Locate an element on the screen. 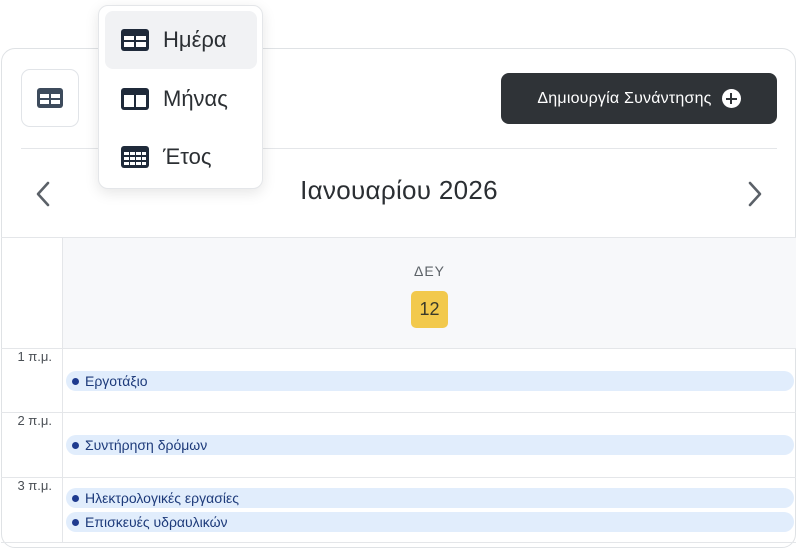 Image resolution: width=798 pixels, height=548 pixels. view-dropdown-menu: Ημέρα Μήνας Έτος is located at coordinates (180, 97).